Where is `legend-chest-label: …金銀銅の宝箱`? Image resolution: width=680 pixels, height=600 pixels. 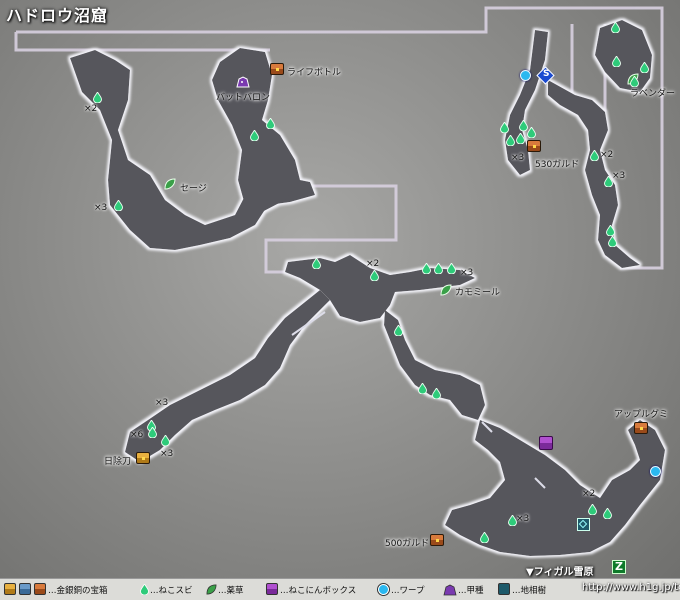
legend-chest-label: …金銀銅の宝箱 is located at coordinates (78, 591).